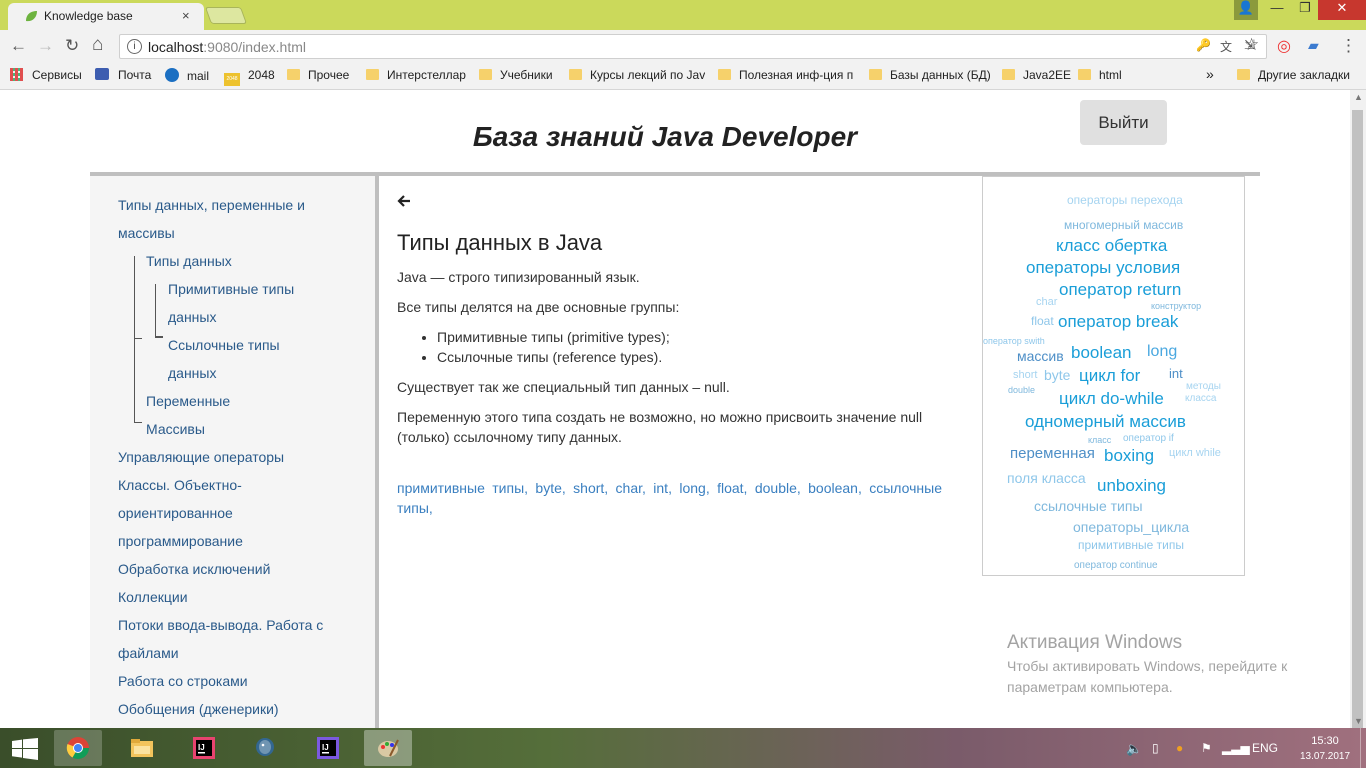 This screenshot has width=1366, height=768. I want to click on bookmark-folder: Курсы лекций по Jav, so click(637, 75).